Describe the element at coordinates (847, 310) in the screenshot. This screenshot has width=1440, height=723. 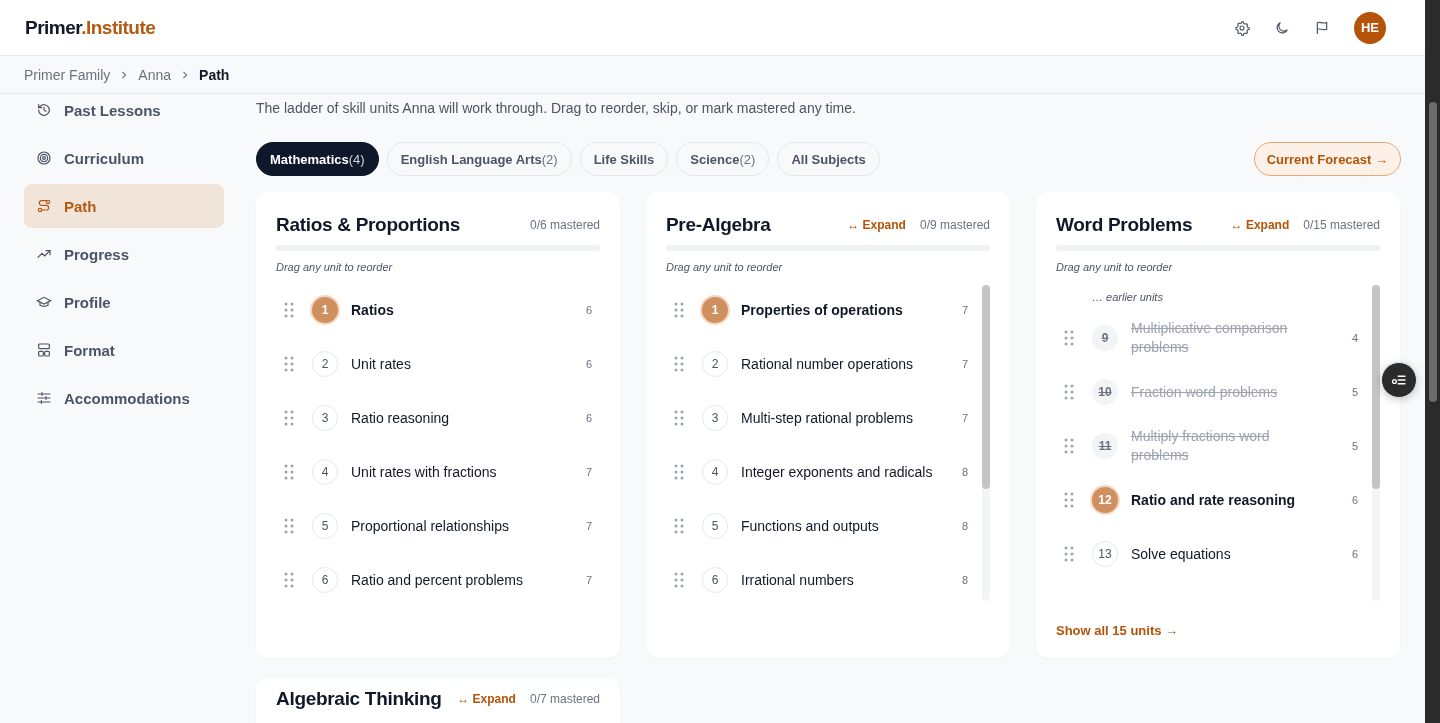
I see `unit-title: Properties of operations` at that location.